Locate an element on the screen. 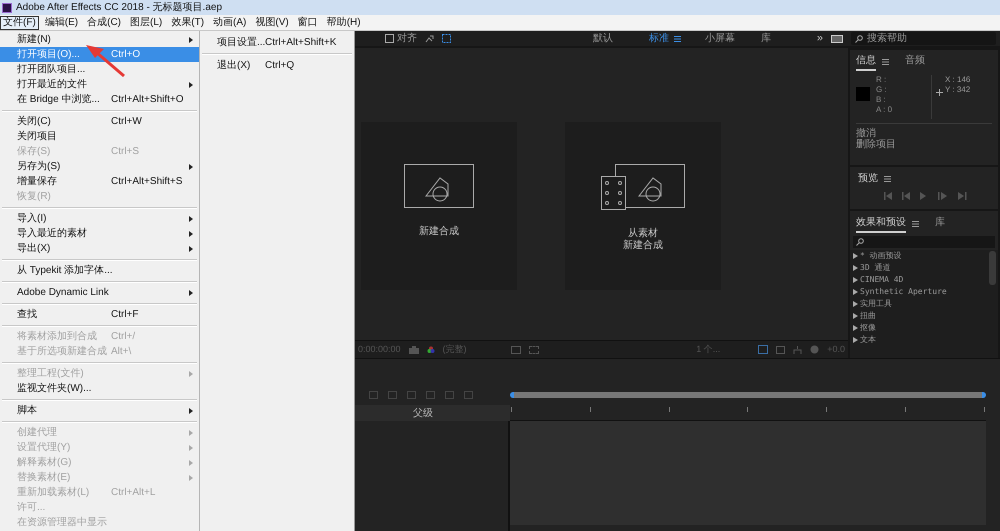  panel-tab: 效果和预设 is located at coordinates (881, 224).